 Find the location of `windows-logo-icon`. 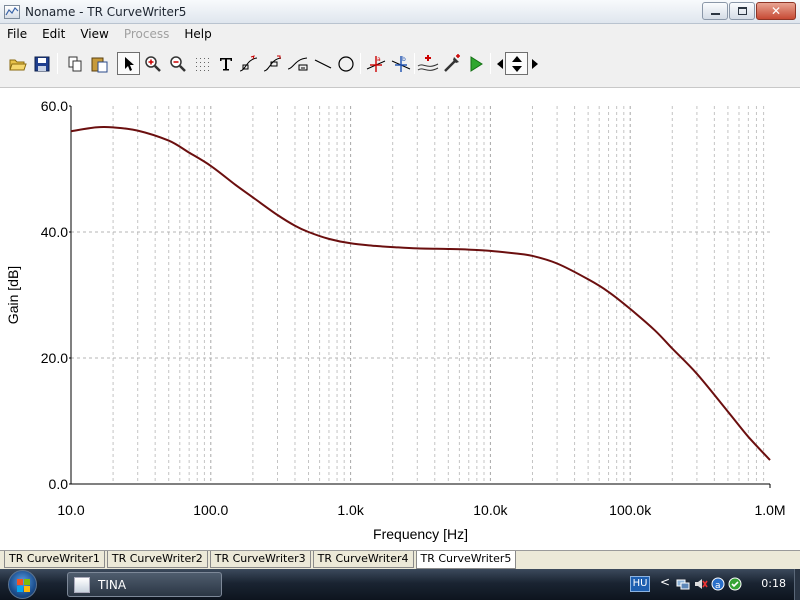

windows-logo-icon is located at coordinates (23, 585).